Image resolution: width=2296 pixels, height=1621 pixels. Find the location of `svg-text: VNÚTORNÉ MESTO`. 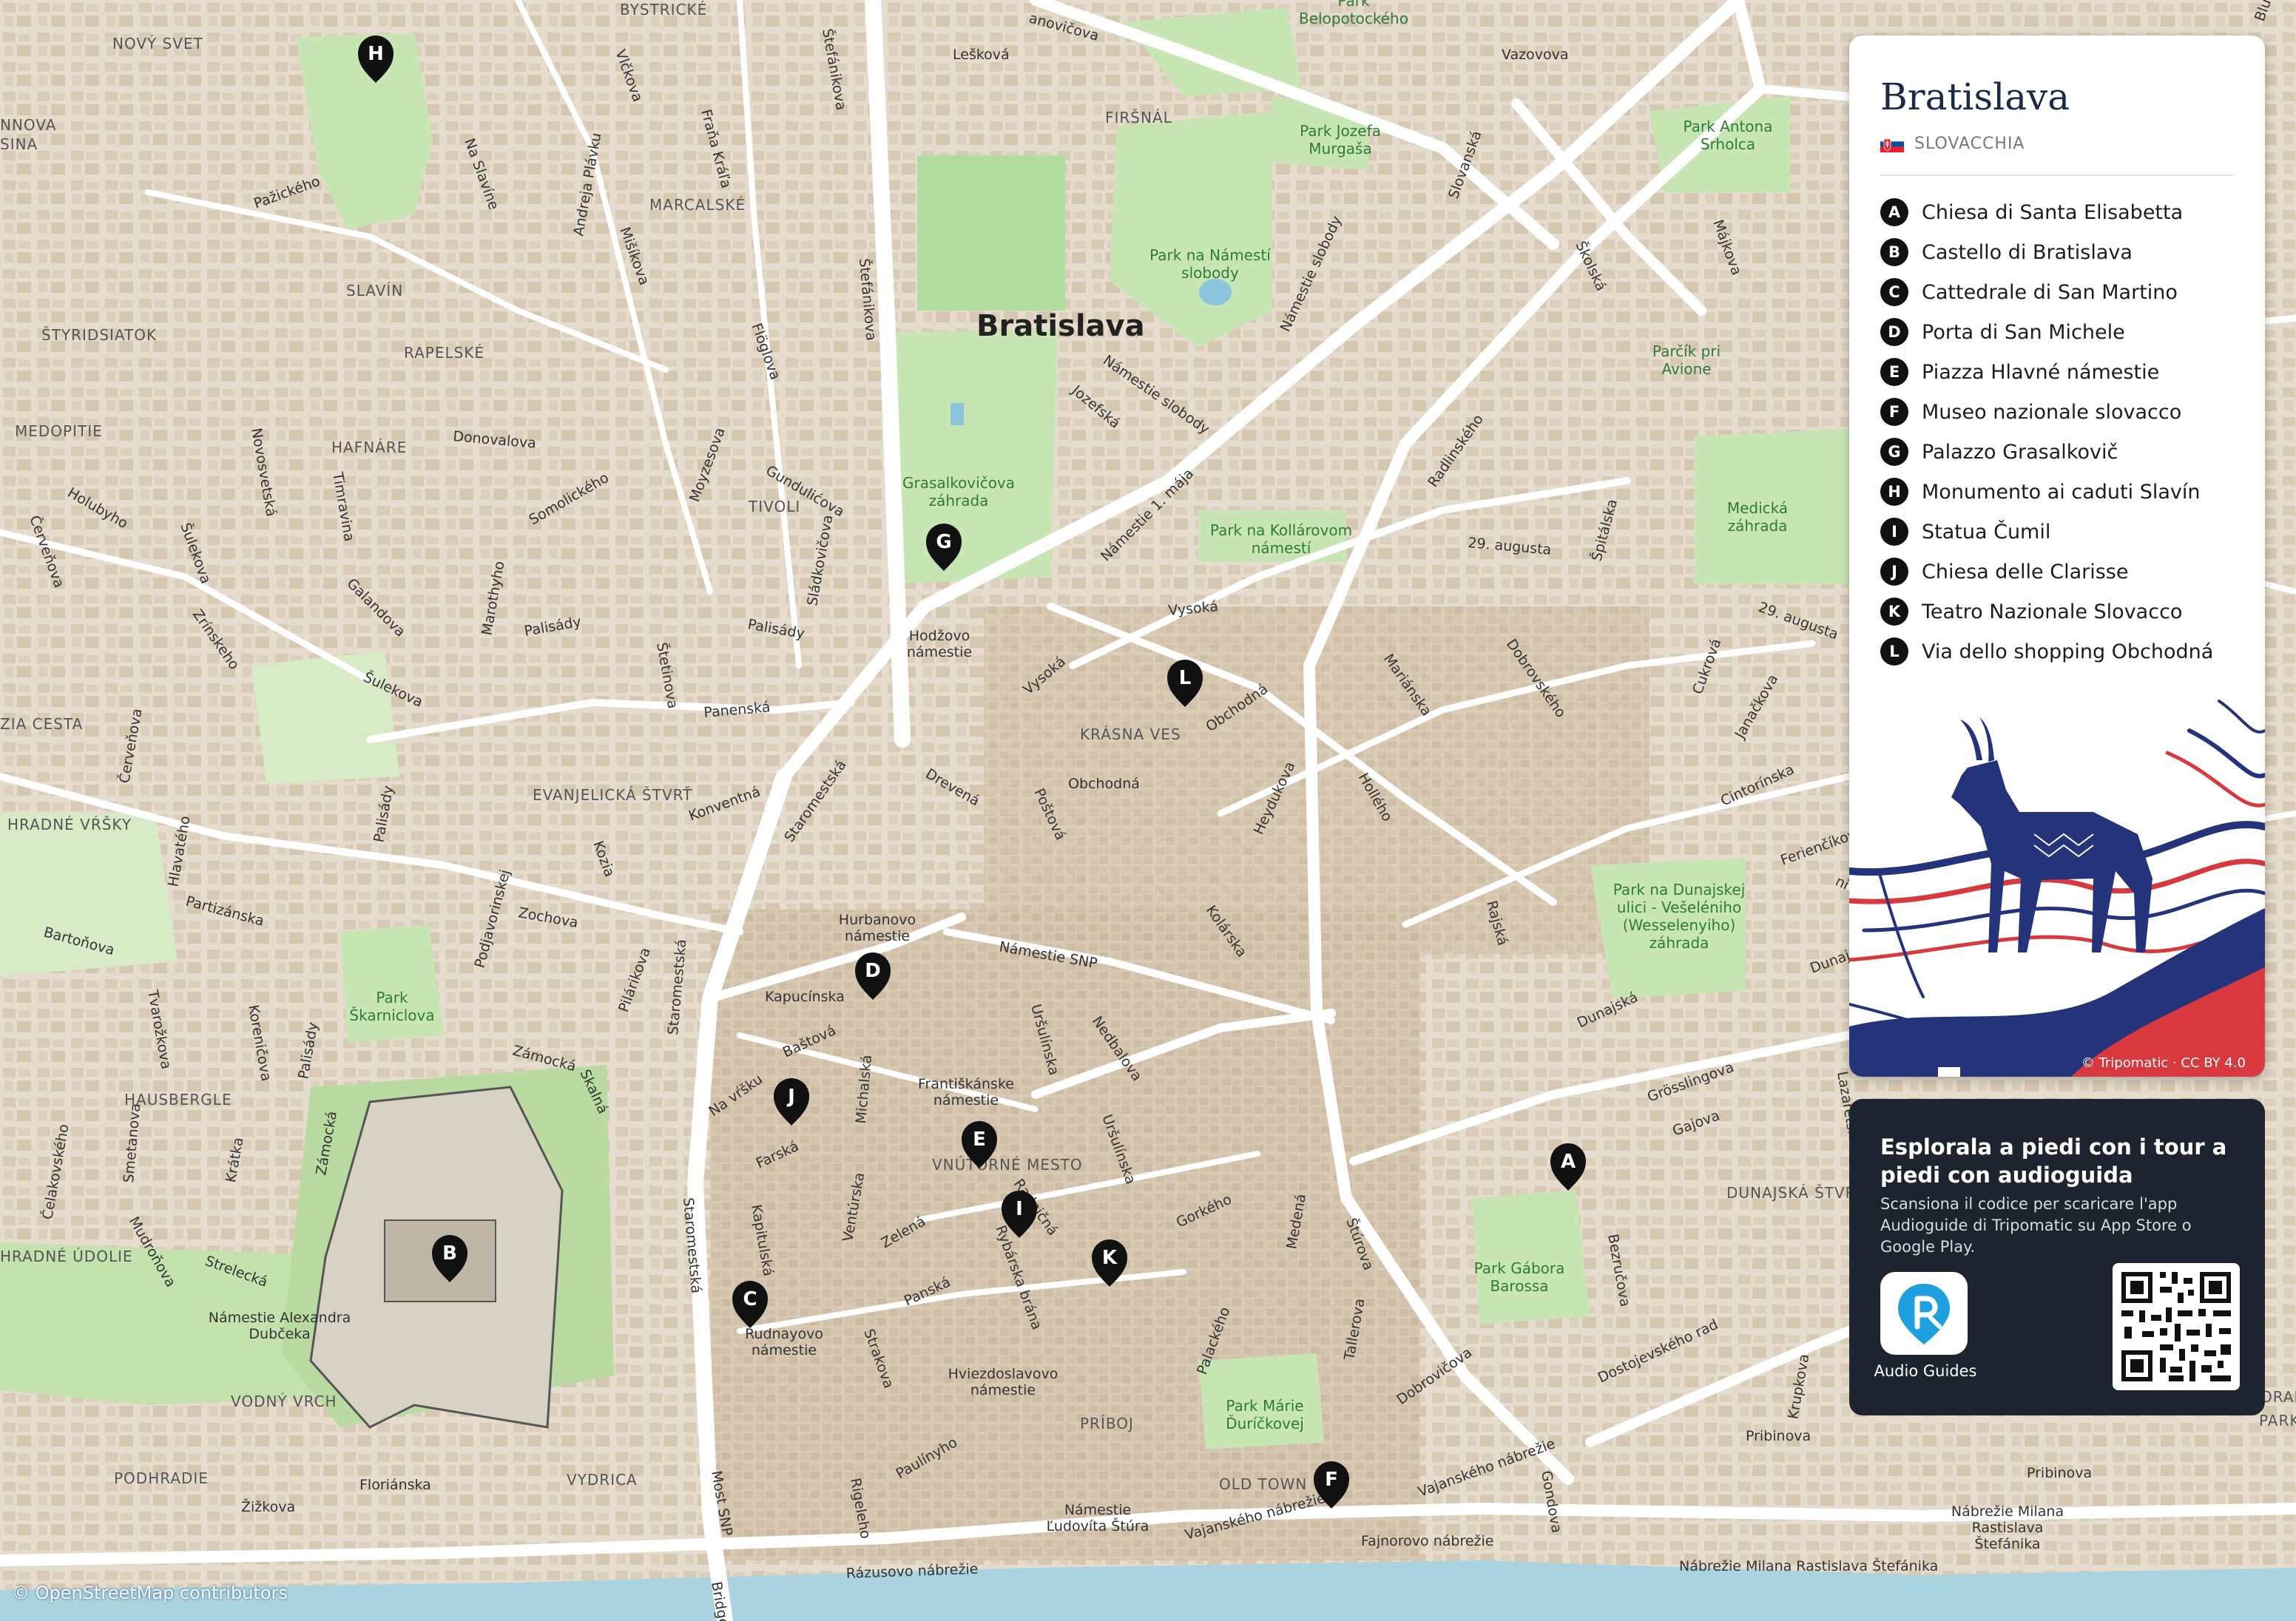

svg-text: VNÚTORNÉ MESTO is located at coordinates (1007, 1165).